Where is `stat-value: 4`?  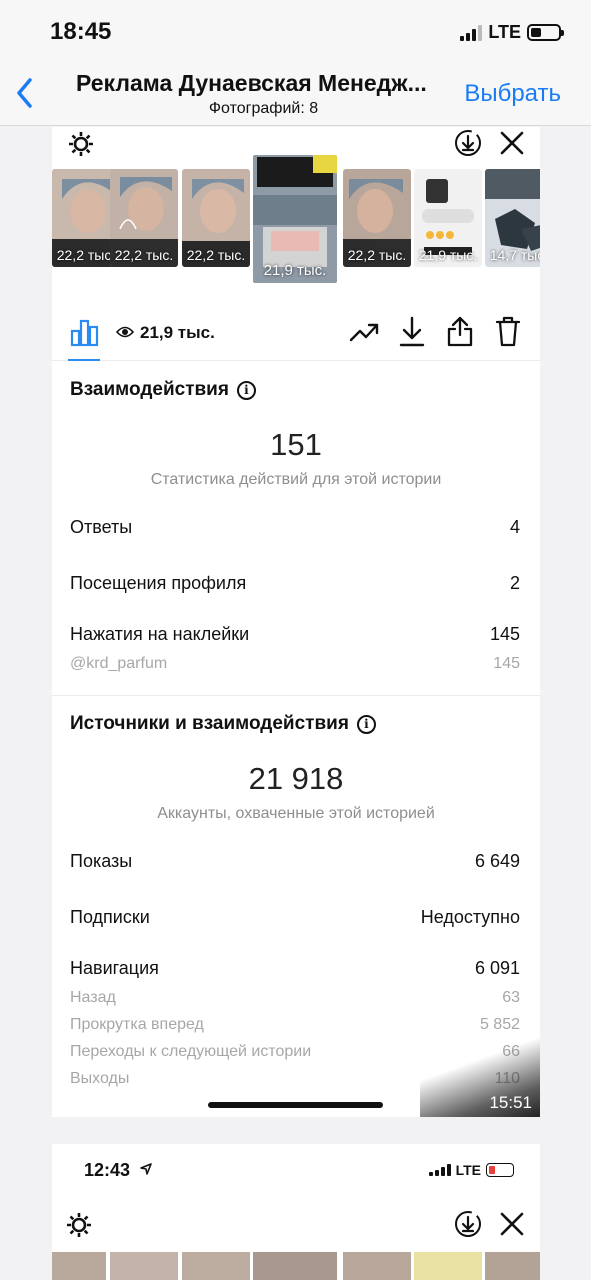 stat-value: 4 is located at coordinates (514, 527).